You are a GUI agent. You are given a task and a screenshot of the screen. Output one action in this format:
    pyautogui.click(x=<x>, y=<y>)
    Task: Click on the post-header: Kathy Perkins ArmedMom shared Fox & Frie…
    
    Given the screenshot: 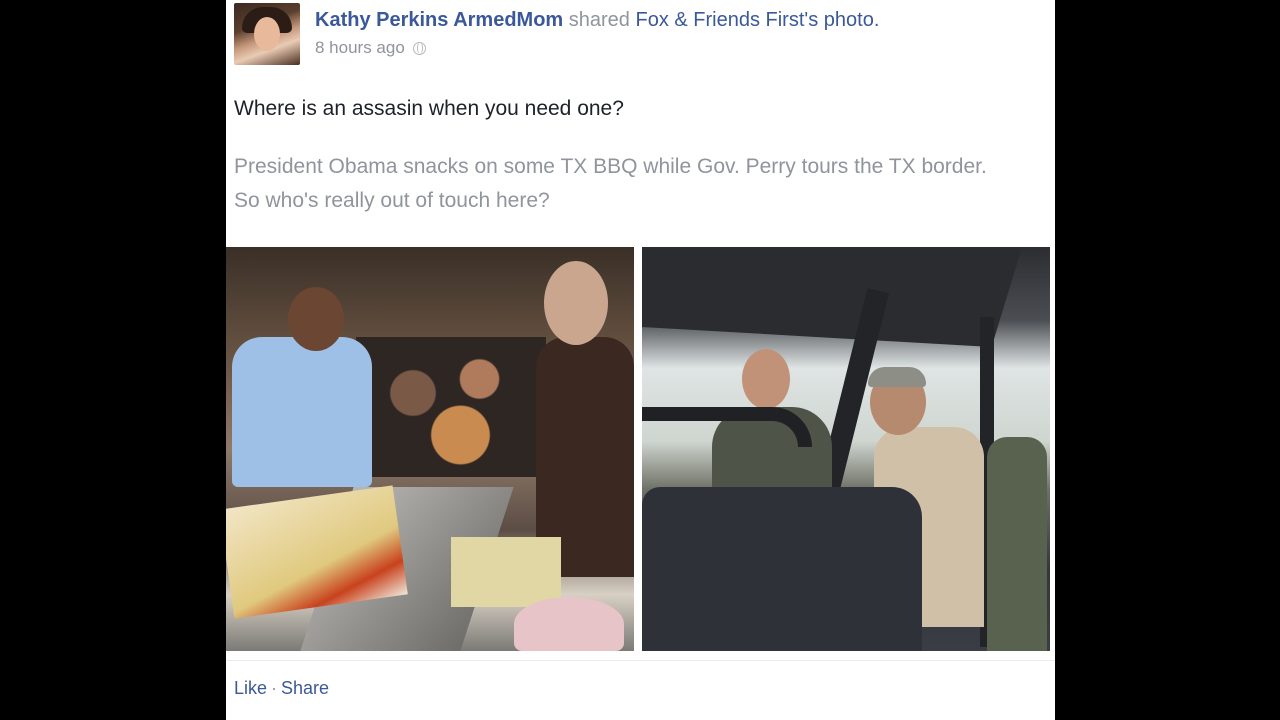 What is the action you would take?
    pyautogui.click(x=597, y=20)
    